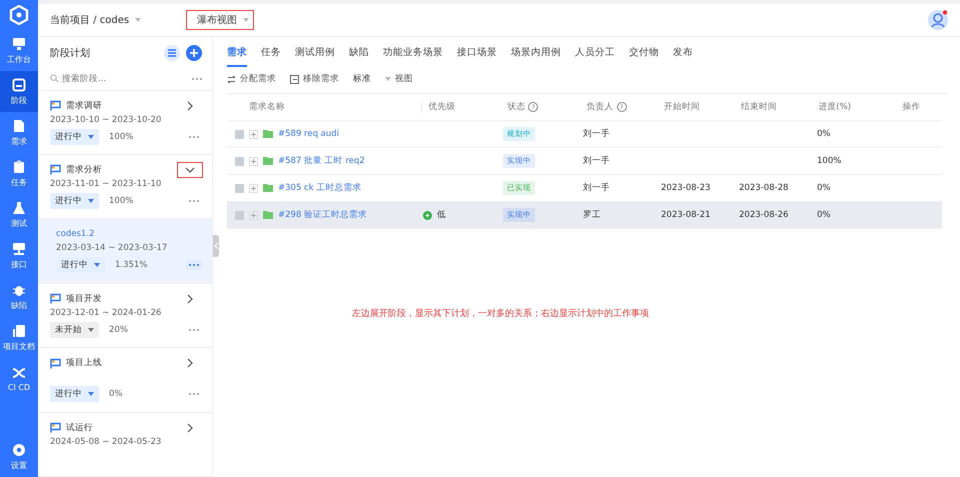 The width and height of the screenshot is (960, 477). What do you see at coordinates (938, 20) in the screenshot?
I see `avatar-icon` at bounding box center [938, 20].